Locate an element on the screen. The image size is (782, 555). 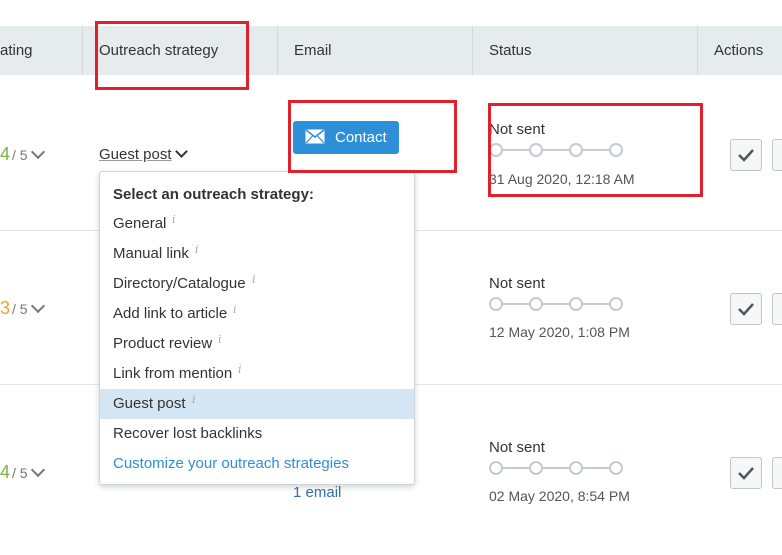
dropdown-item: General i is located at coordinates (257, 224).